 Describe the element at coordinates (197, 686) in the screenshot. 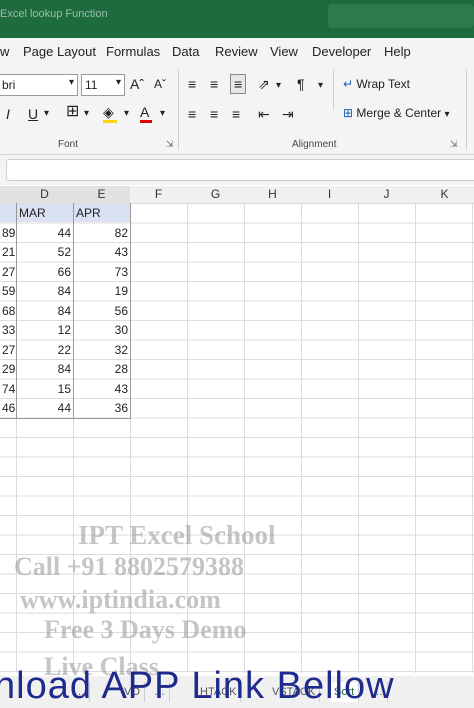

I see `download-app-banner: nload APP Link Bellow` at that location.